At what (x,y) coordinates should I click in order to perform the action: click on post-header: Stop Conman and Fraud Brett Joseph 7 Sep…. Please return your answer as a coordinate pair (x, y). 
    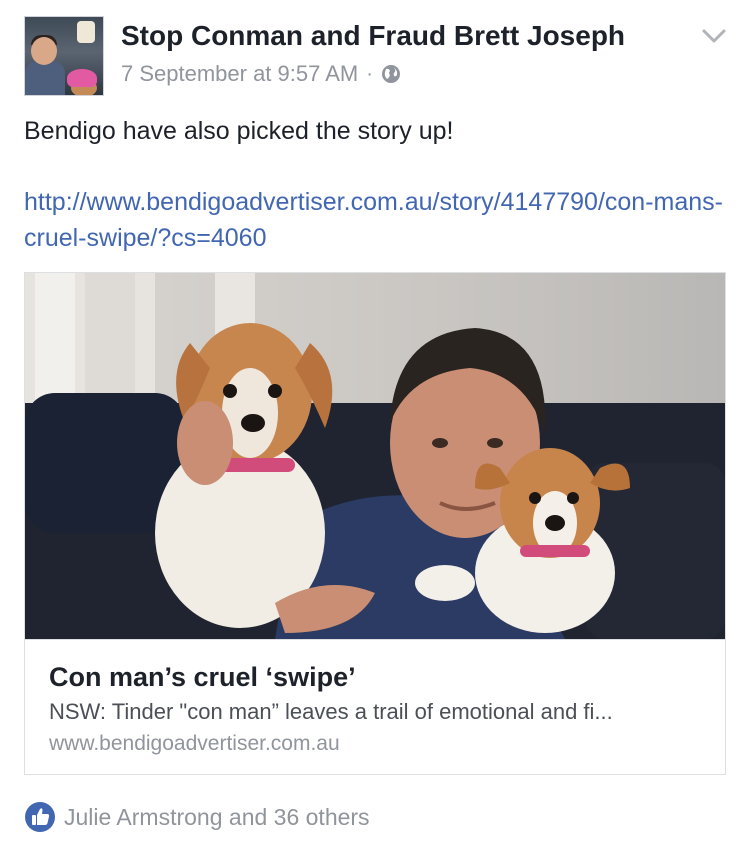
    Looking at the image, I should click on (380, 56).